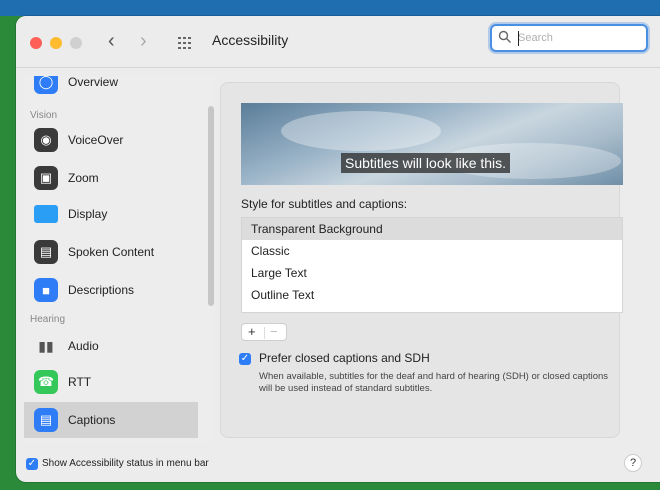 The height and width of the screenshot is (490, 660). I want to click on sidebar-scroll-thumb, so click(211, 206).